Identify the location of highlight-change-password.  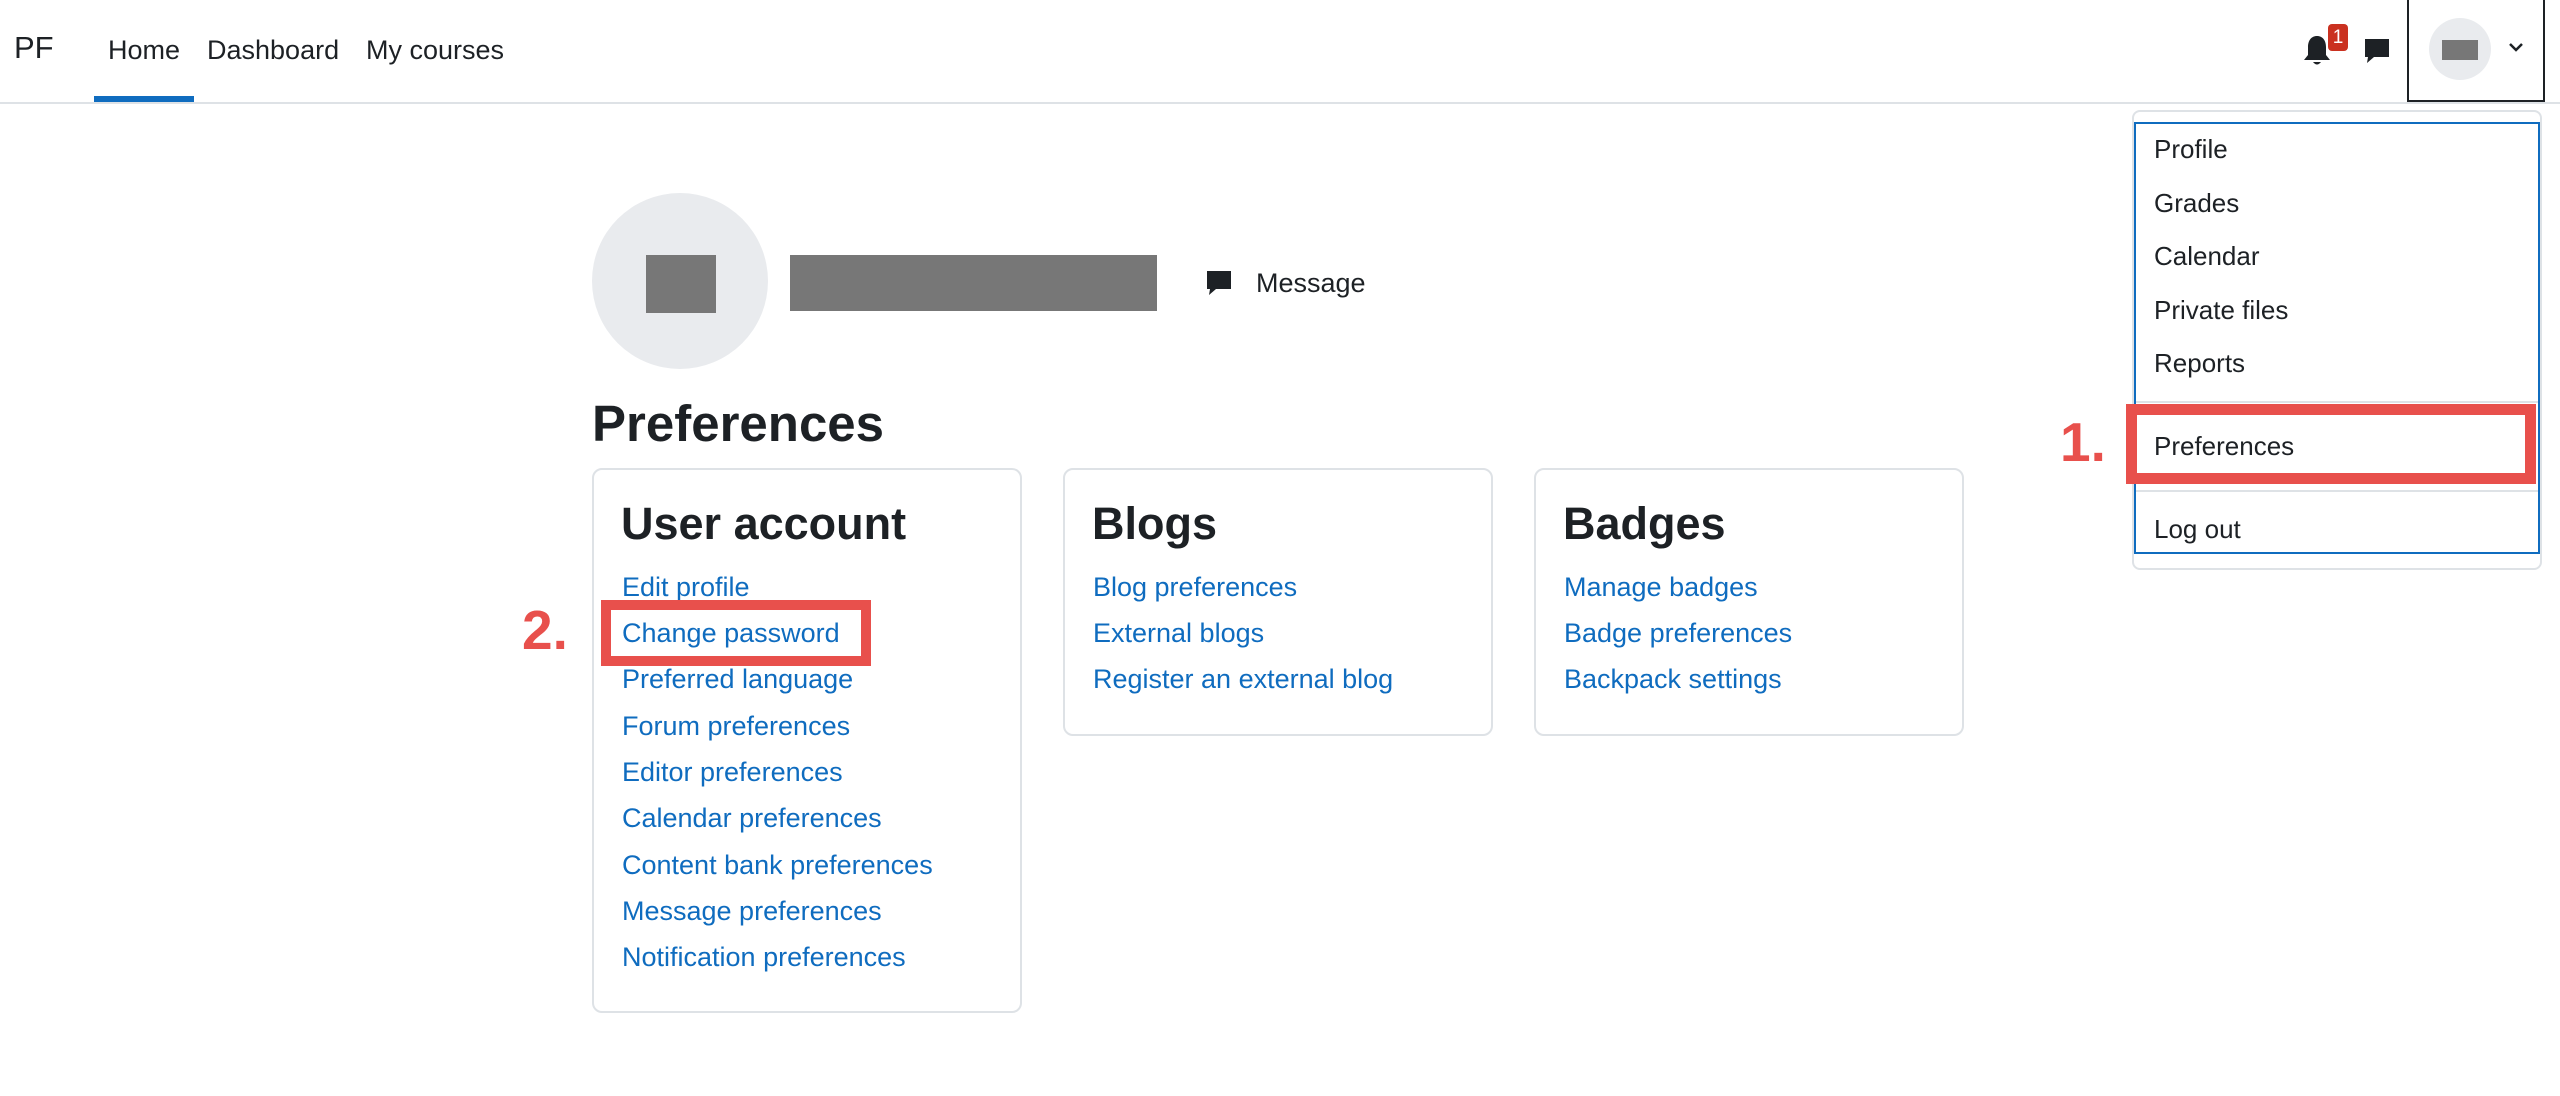
(736, 633).